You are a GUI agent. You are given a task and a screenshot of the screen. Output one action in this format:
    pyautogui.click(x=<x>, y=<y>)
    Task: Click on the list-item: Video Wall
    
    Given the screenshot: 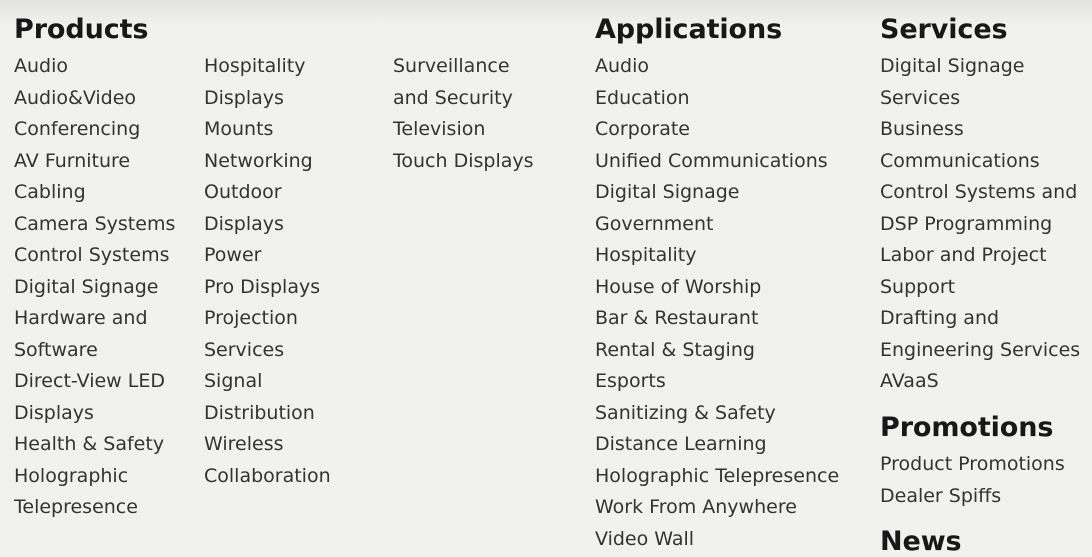 What is the action you would take?
    pyautogui.click(x=732, y=540)
    